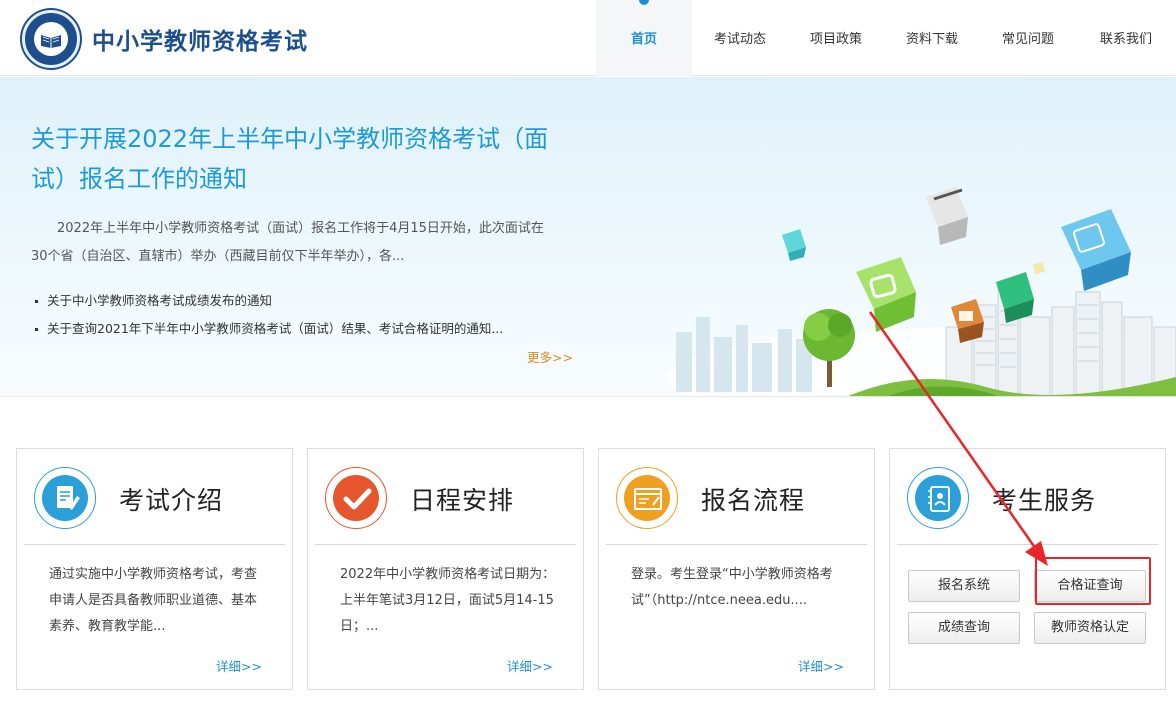 This screenshot has width=1176, height=702. I want to click on card-title: 考生服务, so click(1044, 500).